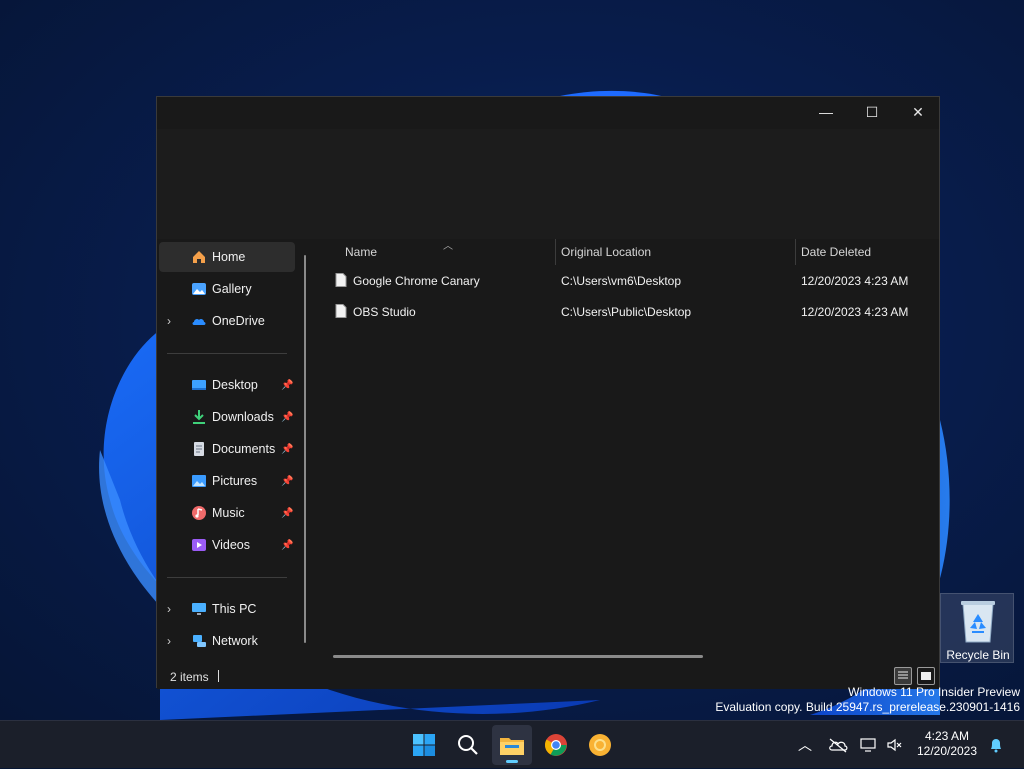 The width and height of the screenshot is (1024, 769). I want to click on taskbar: ︿ 4:23 AM 12/20/2023, so click(512, 744).